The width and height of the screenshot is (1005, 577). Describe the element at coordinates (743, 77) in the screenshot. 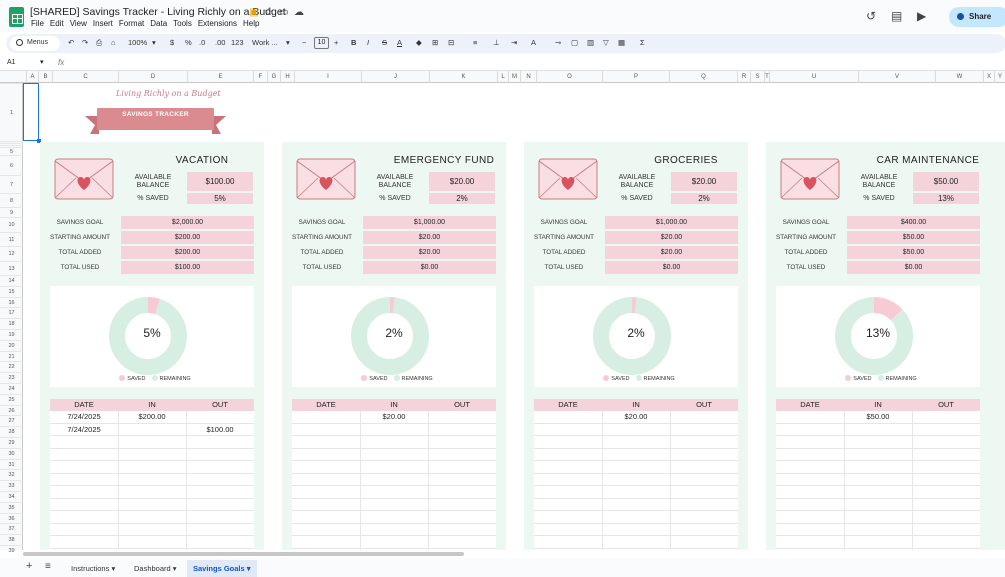

I see `column-header-r: R` at that location.